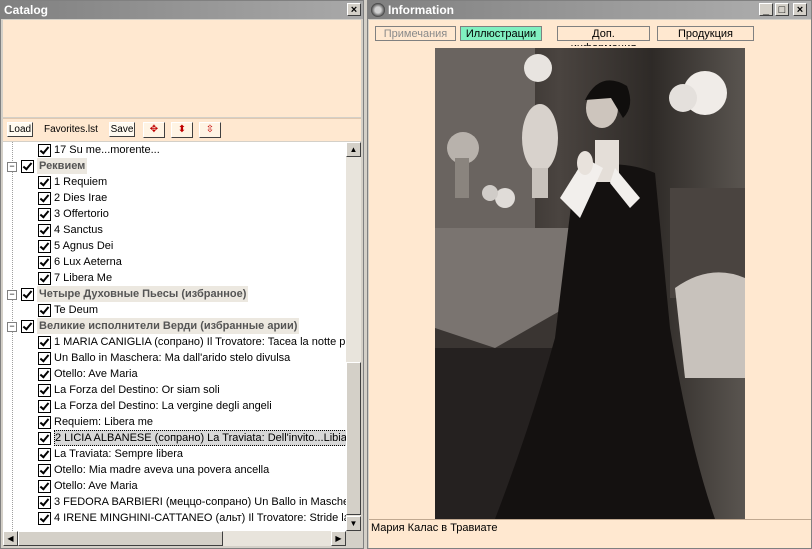 The image size is (812, 549). What do you see at coordinates (182, 68) in the screenshot?
I see `catalog-info-area` at bounding box center [182, 68].